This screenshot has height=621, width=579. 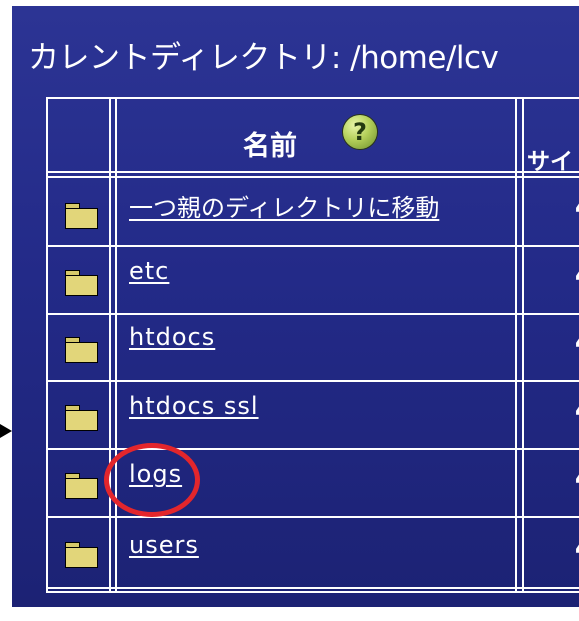 I want to click on current-directory-label: カレントディレクトリ: /home/lcv, so click(x=263, y=58).